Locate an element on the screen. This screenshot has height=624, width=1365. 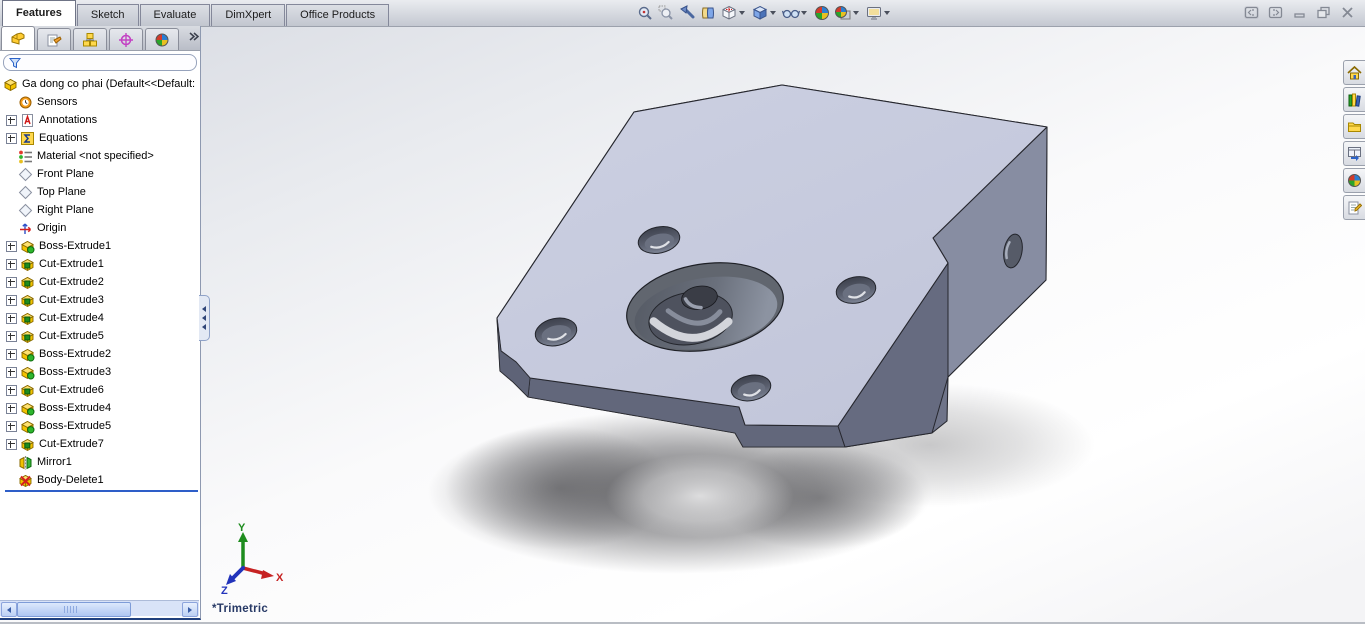
display-style-dropdown is located at coordinates (773, 13).